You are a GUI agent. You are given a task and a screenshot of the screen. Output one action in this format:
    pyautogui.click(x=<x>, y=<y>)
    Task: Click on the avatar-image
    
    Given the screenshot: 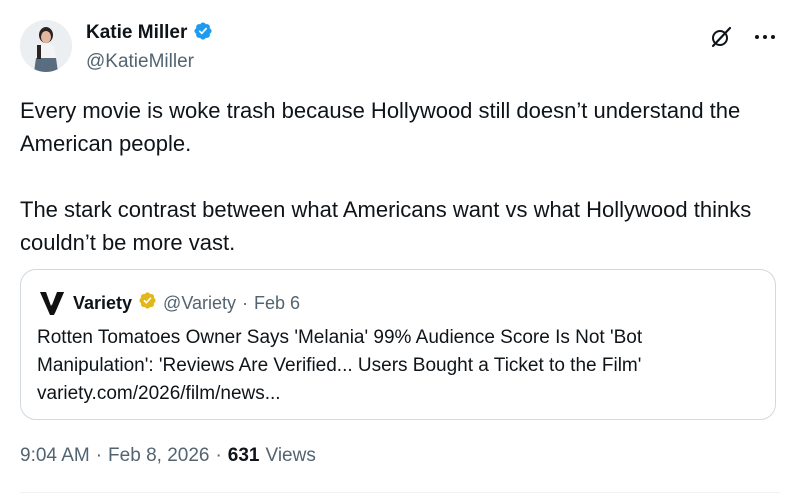 What is the action you would take?
    pyautogui.click(x=46, y=46)
    